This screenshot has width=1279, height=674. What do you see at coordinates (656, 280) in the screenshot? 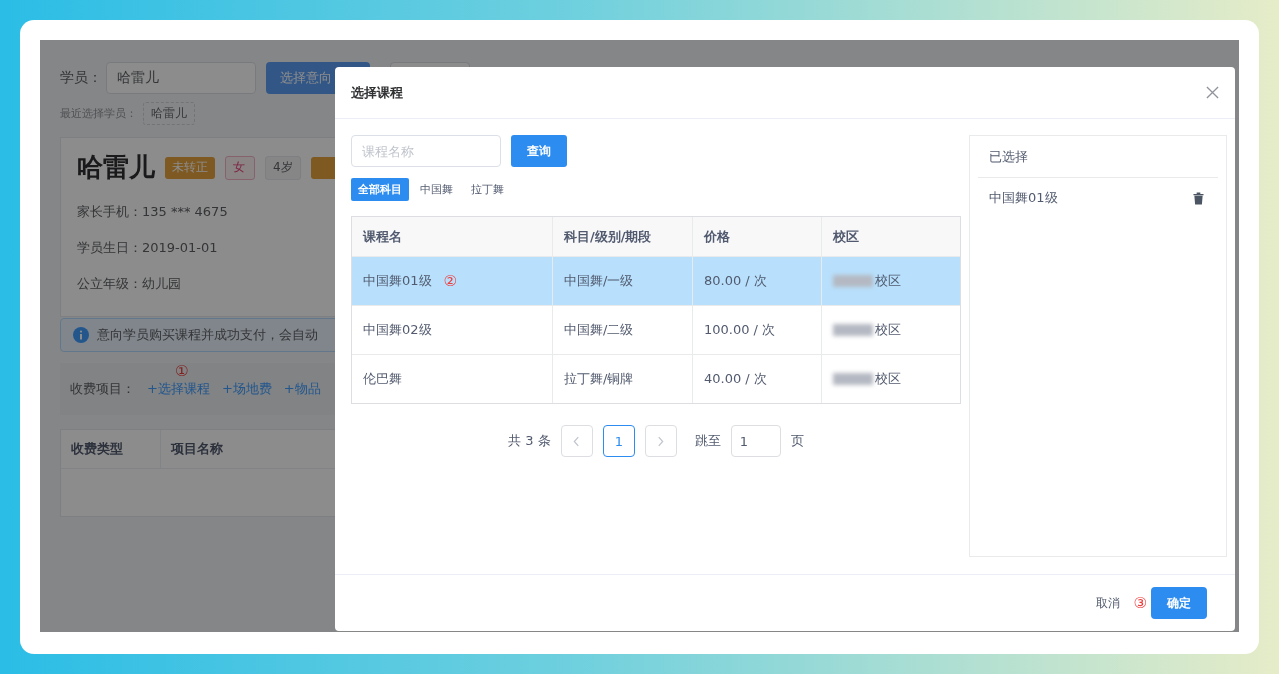
I see `table-row: 中国舞01级 ② 中国舞/一级 80.00 / 次 校区` at bounding box center [656, 280].